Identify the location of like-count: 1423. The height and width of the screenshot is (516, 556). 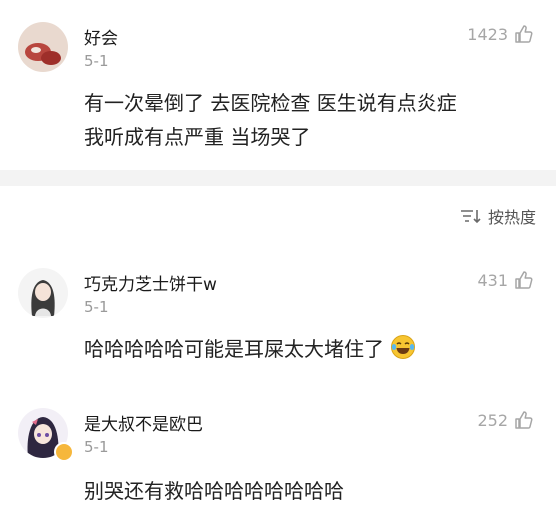
(487, 34).